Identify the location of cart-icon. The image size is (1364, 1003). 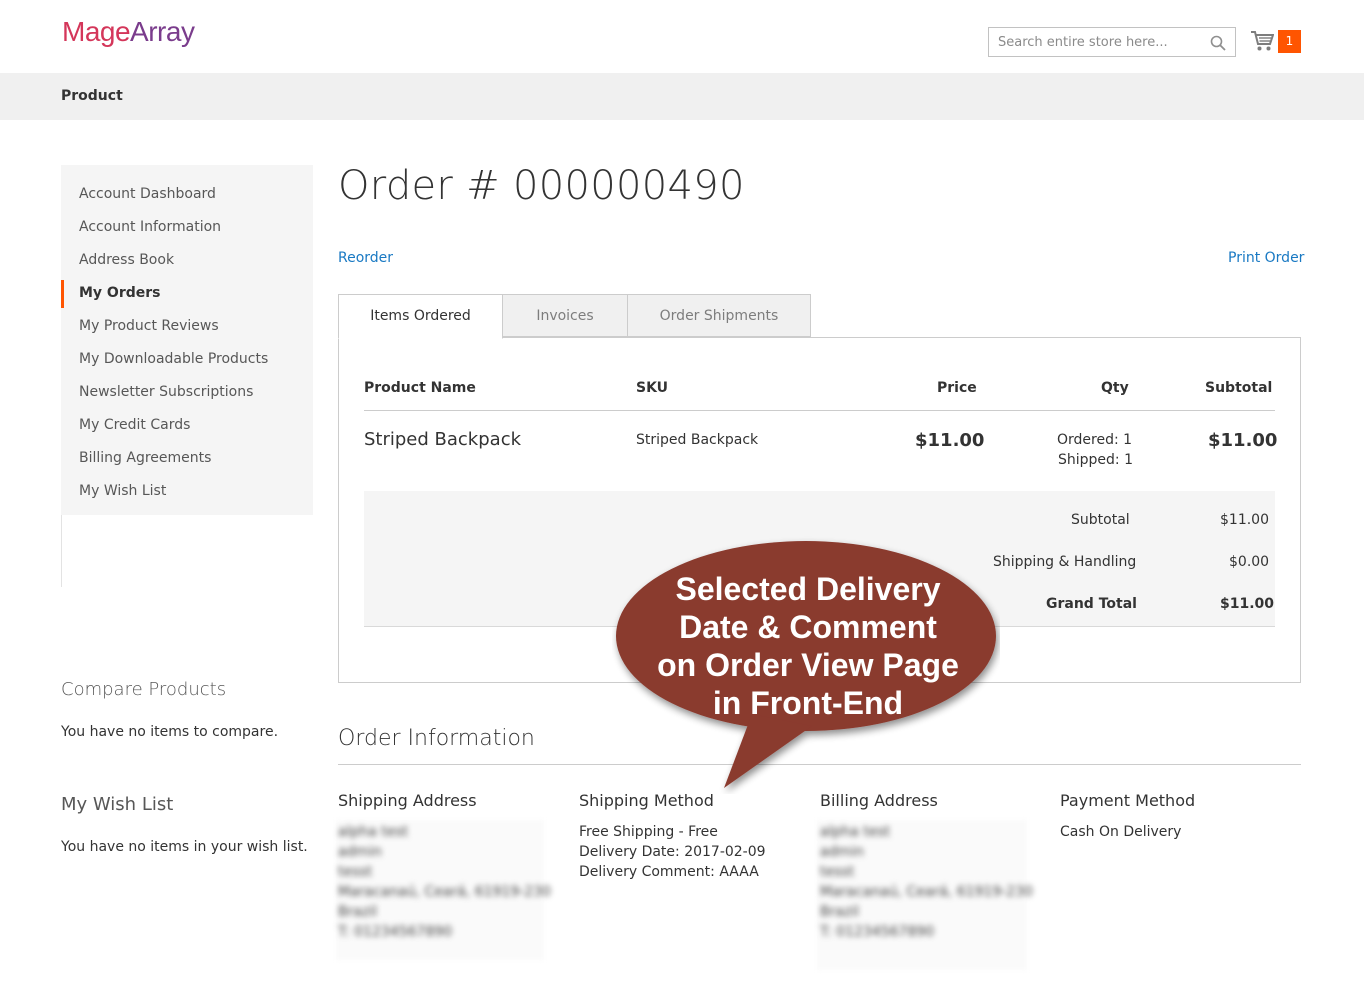
(1262, 41).